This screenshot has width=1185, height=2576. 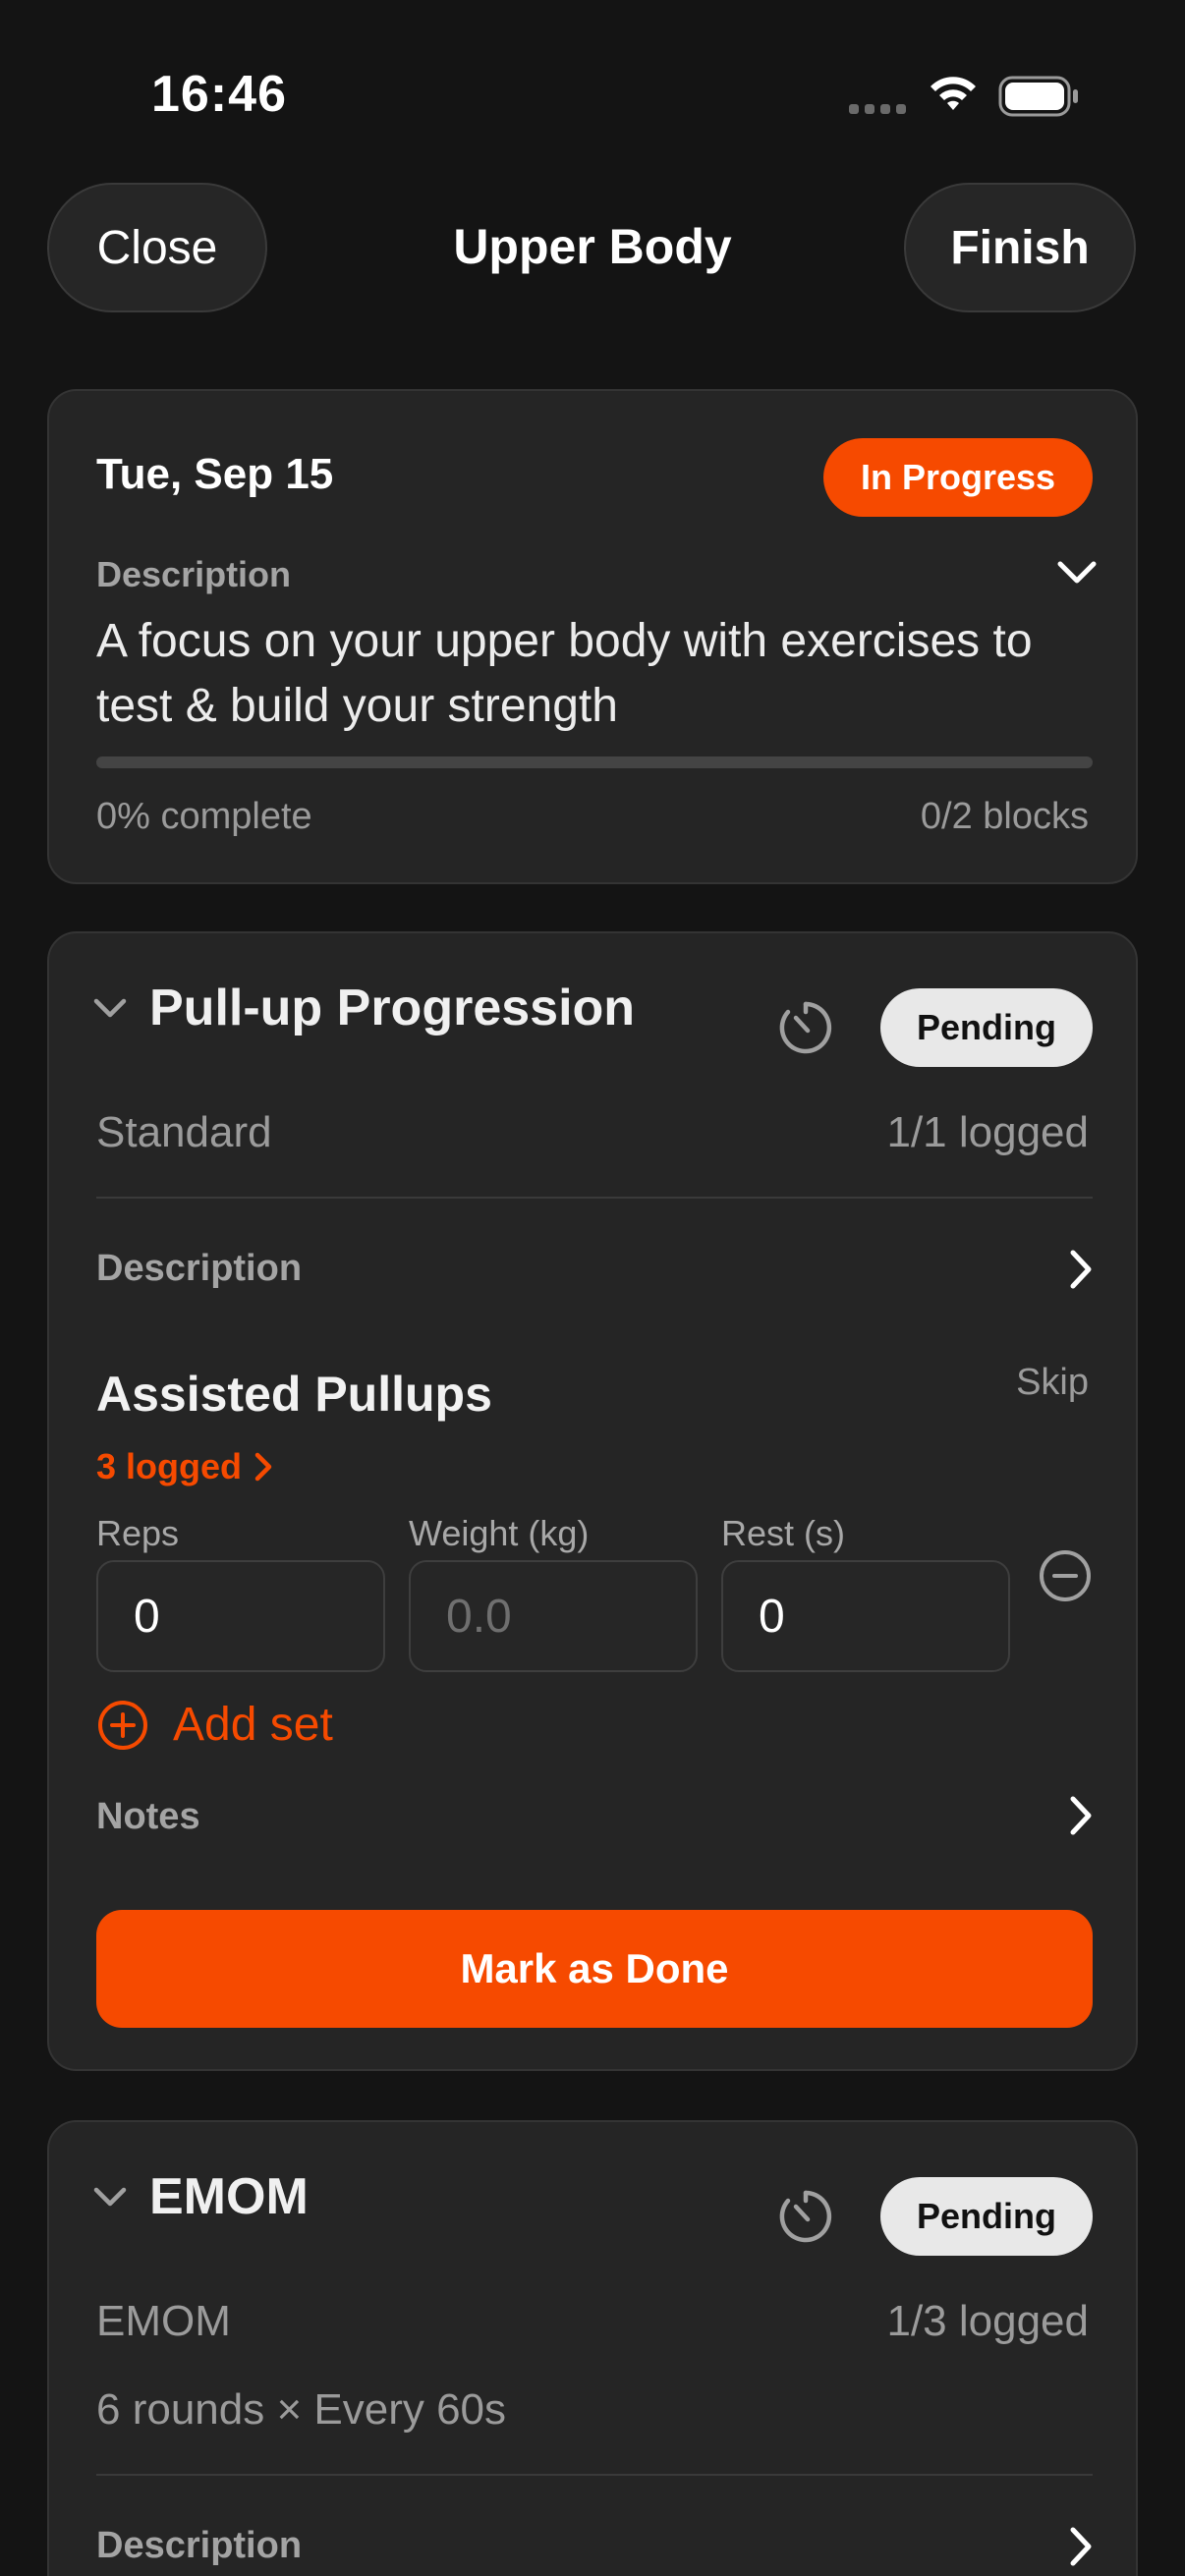 What do you see at coordinates (1020, 247) in the screenshot?
I see `finish-button: Finish` at bounding box center [1020, 247].